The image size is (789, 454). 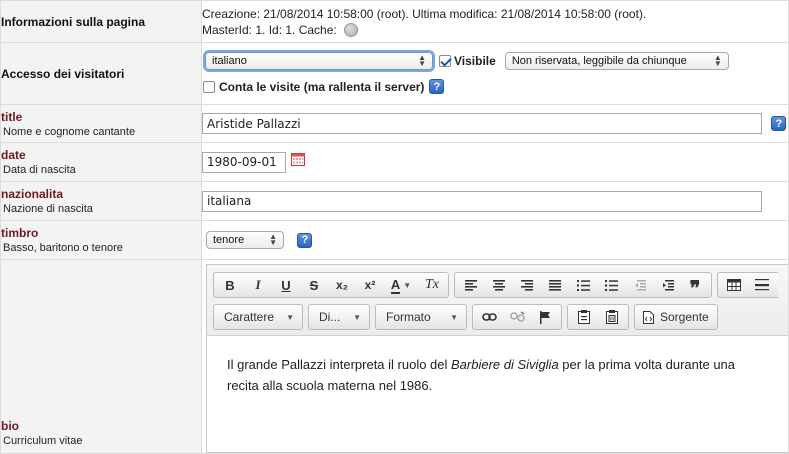 I want to click on language-select-value: italiano, so click(x=229, y=60).